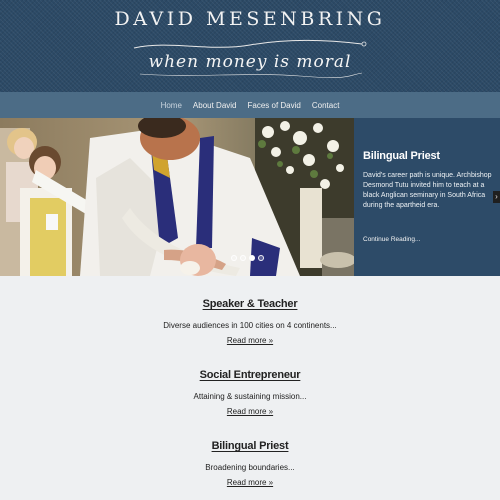 This screenshot has width=500, height=500. Describe the element at coordinates (326, 105) in the screenshot. I see `nav-item-contact: Contact` at that location.